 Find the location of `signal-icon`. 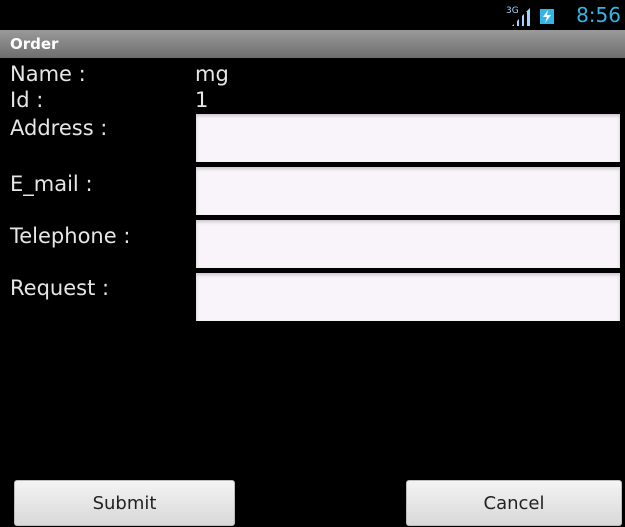

signal-icon is located at coordinates (521, 17).